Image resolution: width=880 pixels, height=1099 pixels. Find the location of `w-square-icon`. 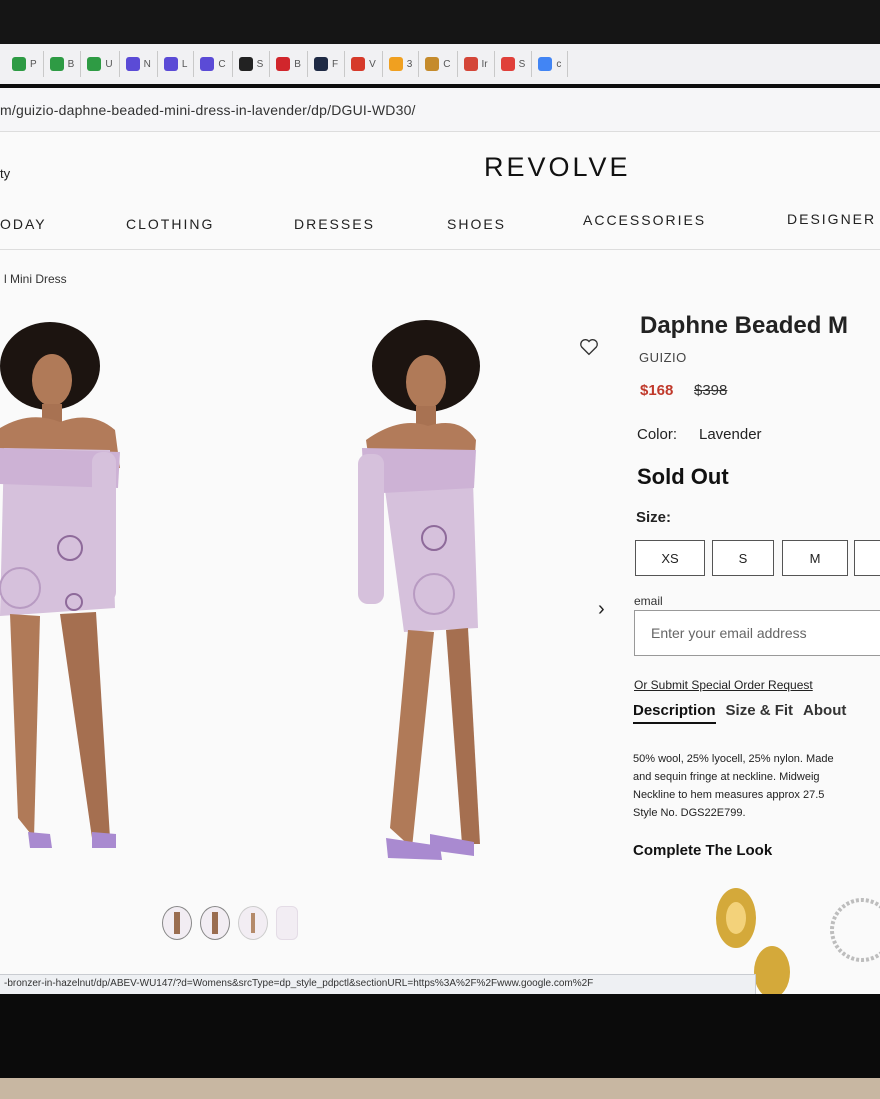

w-square-icon is located at coordinates (358, 64).